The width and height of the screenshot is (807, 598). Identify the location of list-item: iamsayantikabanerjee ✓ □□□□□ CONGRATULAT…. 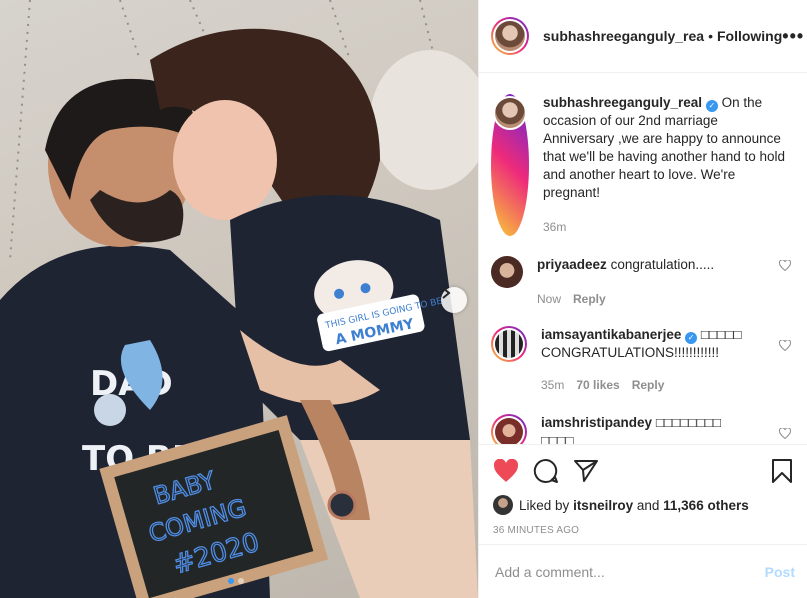
(641, 360).